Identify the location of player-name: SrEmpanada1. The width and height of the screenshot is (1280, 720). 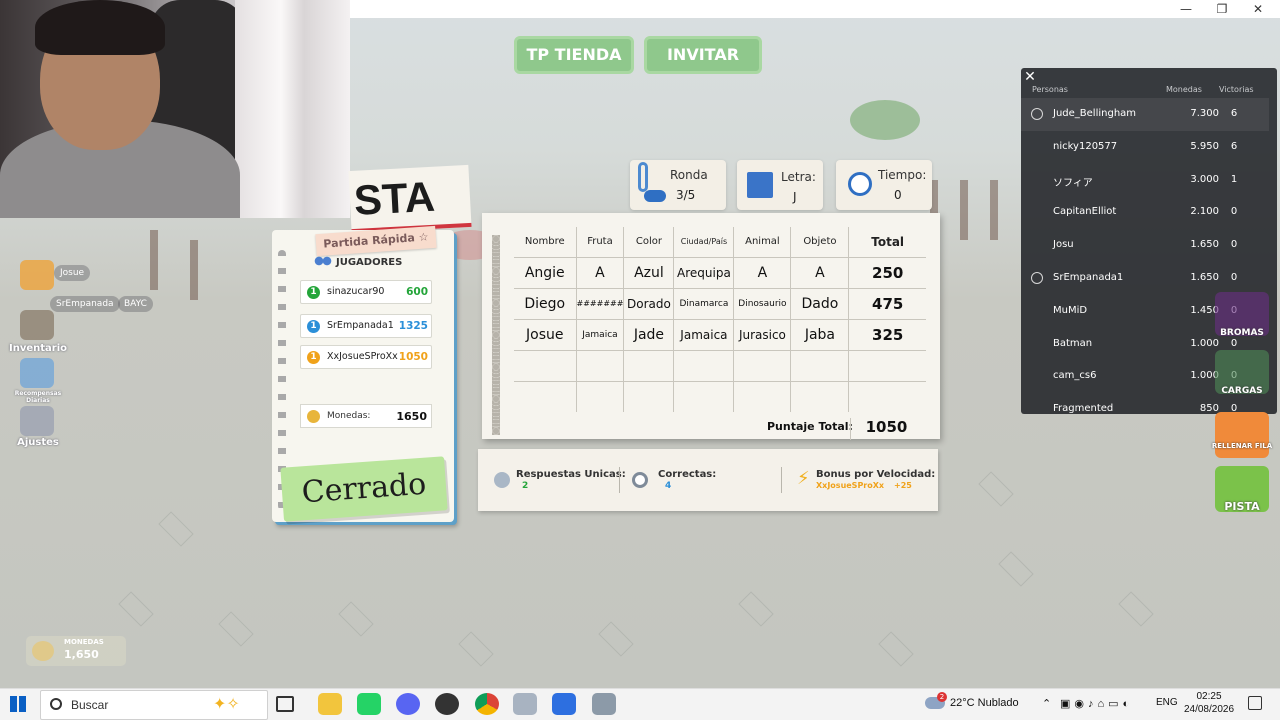
(360, 325).